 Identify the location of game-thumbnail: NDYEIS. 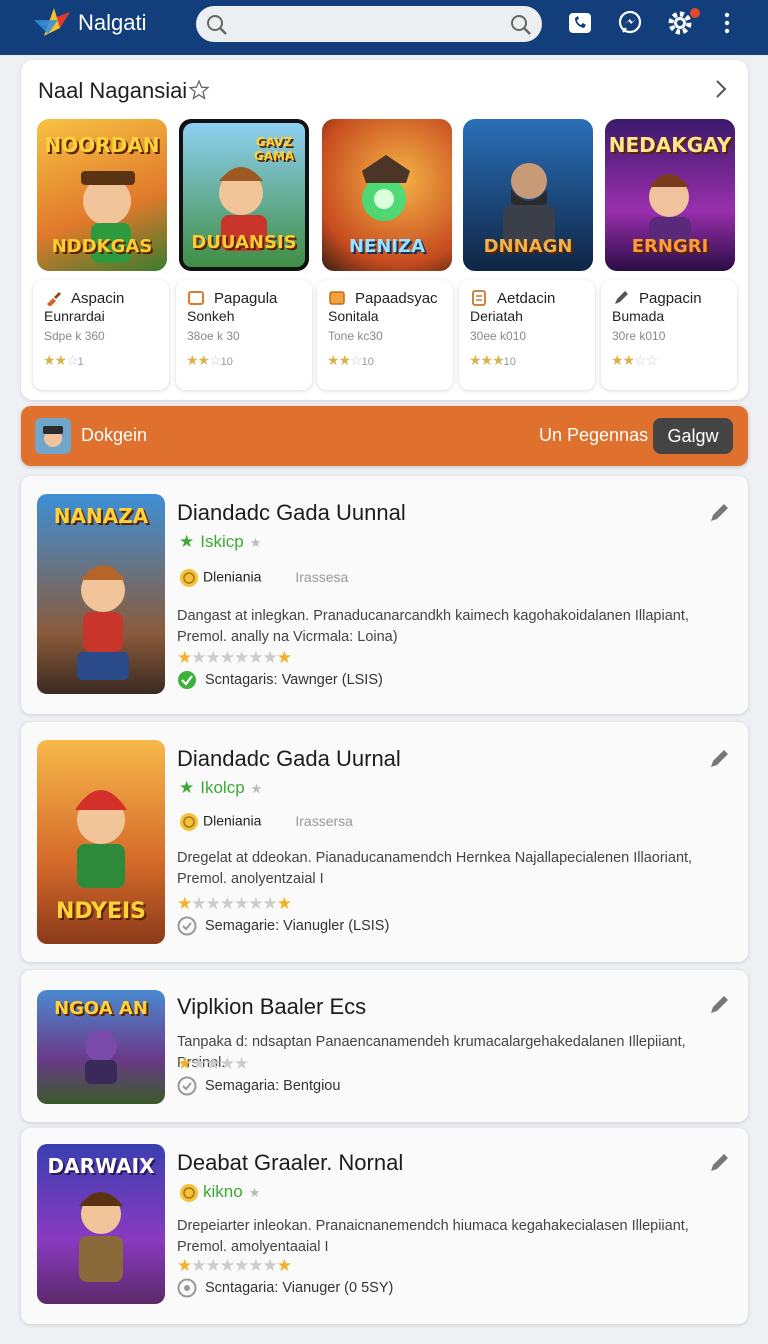
(101, 842).